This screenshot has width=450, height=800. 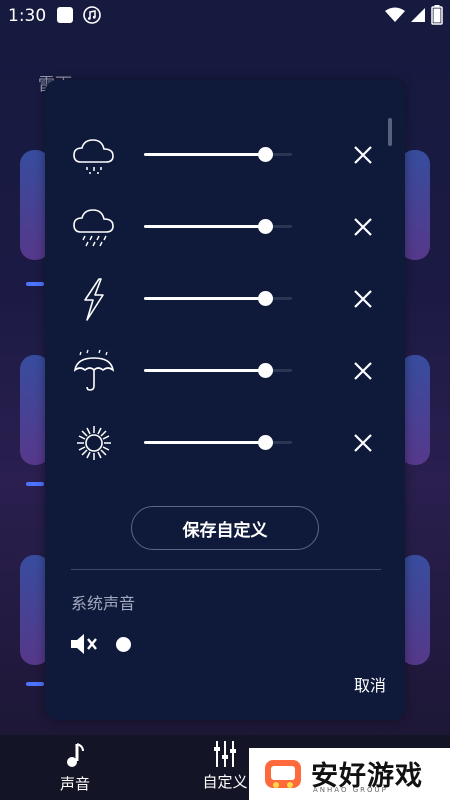 I want to click on system-sound-label: 系统声音, so click(x=103, y=603).